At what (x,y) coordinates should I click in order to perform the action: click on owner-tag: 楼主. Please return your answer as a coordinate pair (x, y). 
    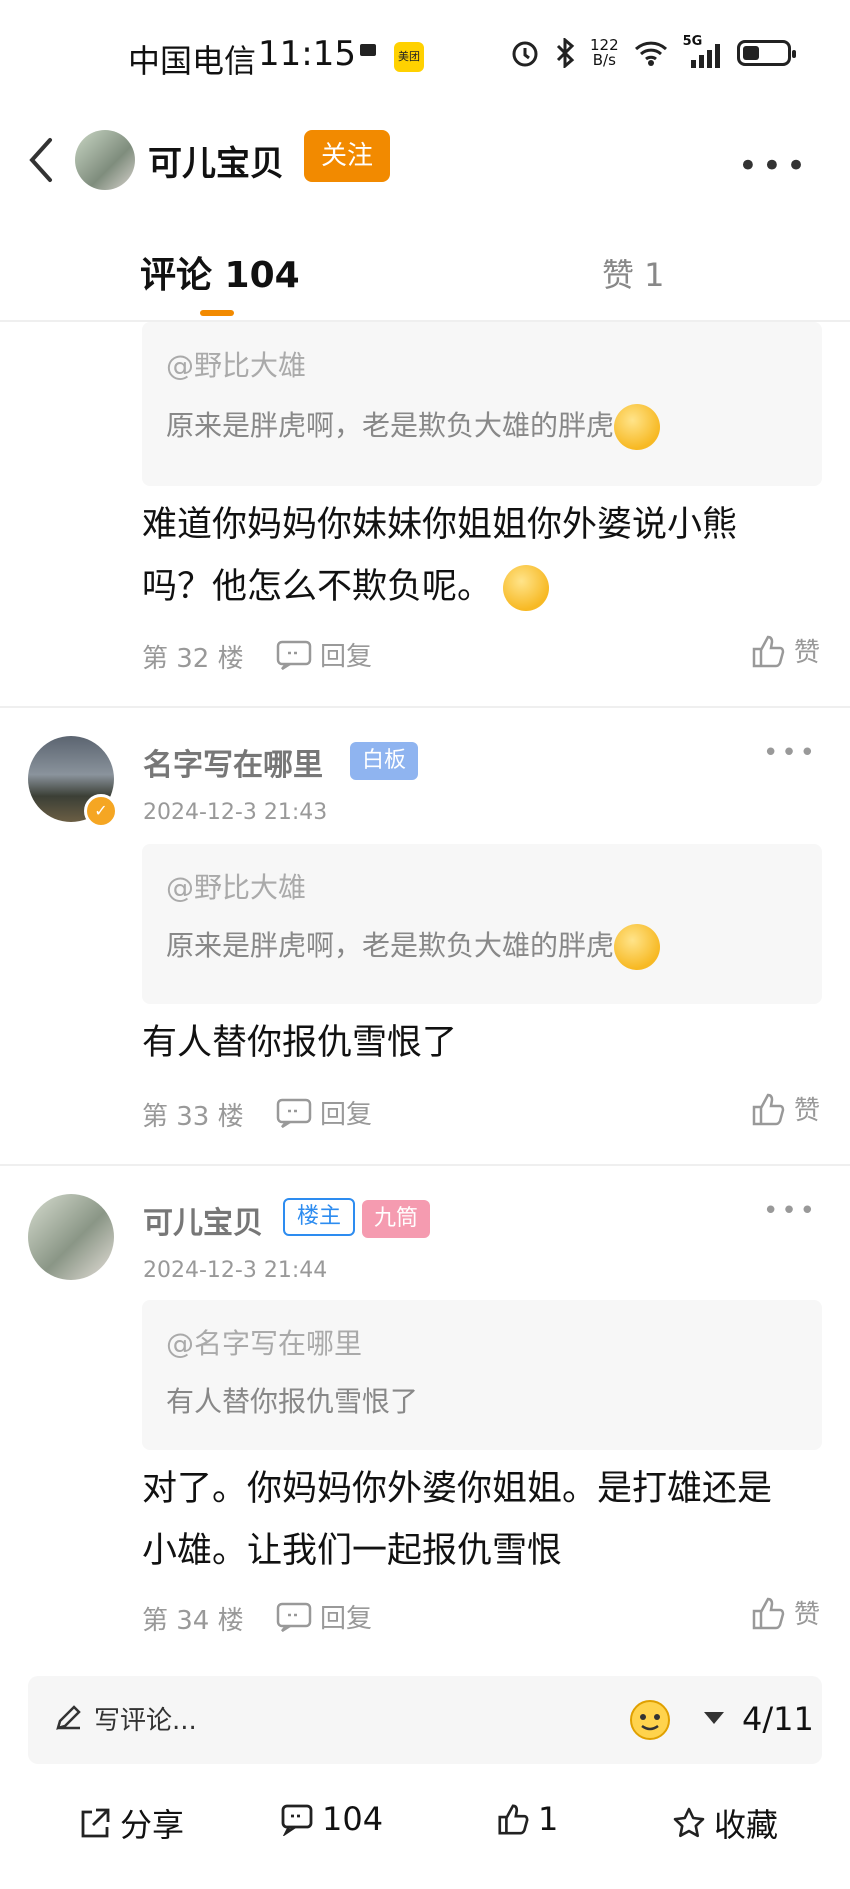
    Looking at the image, I should click on (319, 1217).